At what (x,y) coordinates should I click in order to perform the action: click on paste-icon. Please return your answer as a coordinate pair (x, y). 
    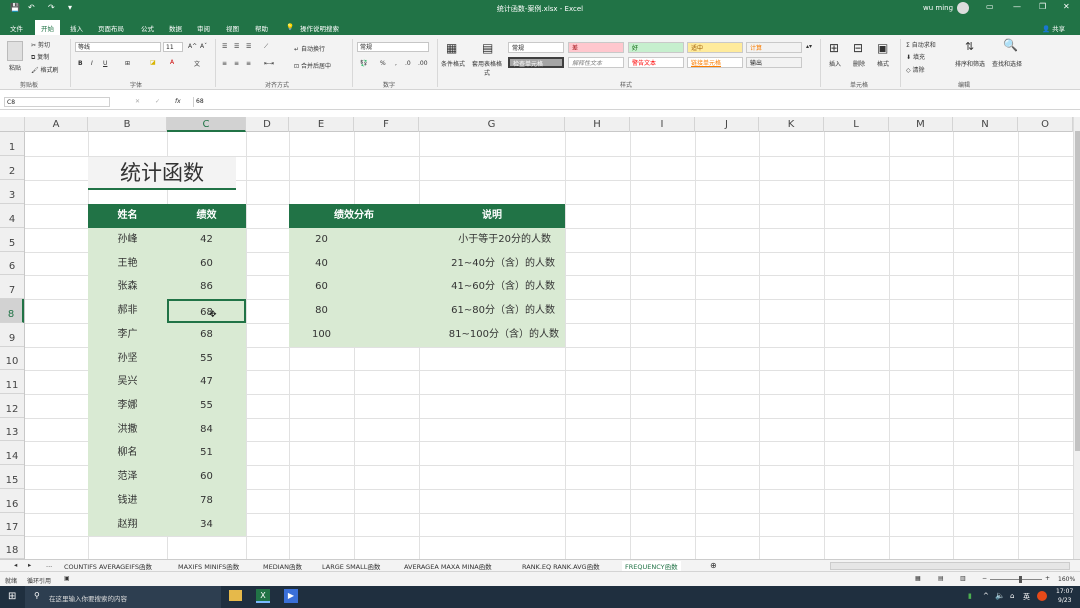
    Looking at the image, I should click on (15, 51).